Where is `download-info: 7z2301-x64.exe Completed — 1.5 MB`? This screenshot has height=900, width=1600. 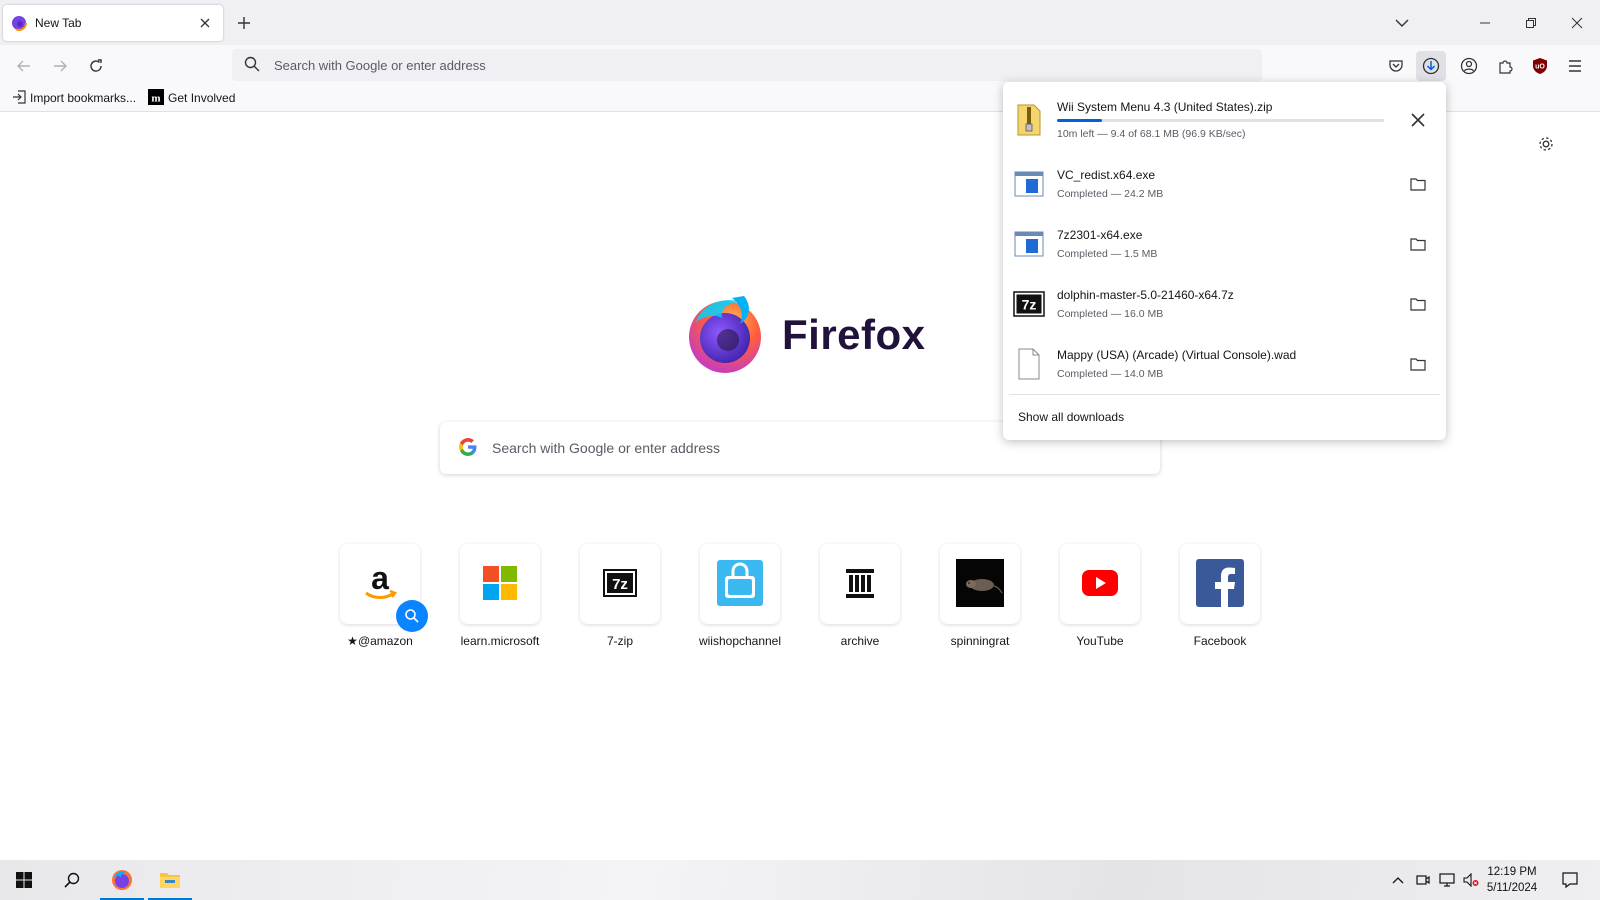 download-info: 7z2301-x64.exe Completed — 1.5 MB is located at coordinates (1222, 244).